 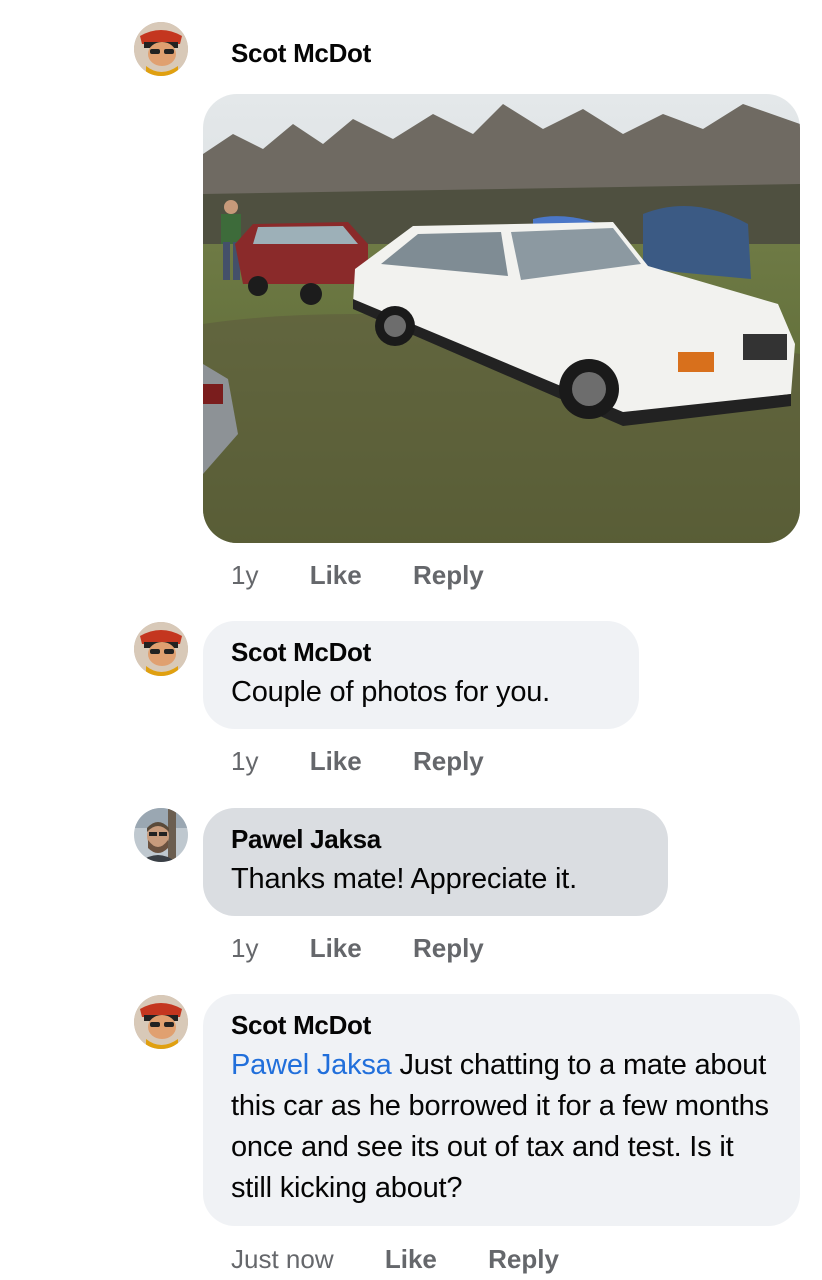 I want to click on comment-actions: Just now Like Reply, so click(x=395, y=1259).